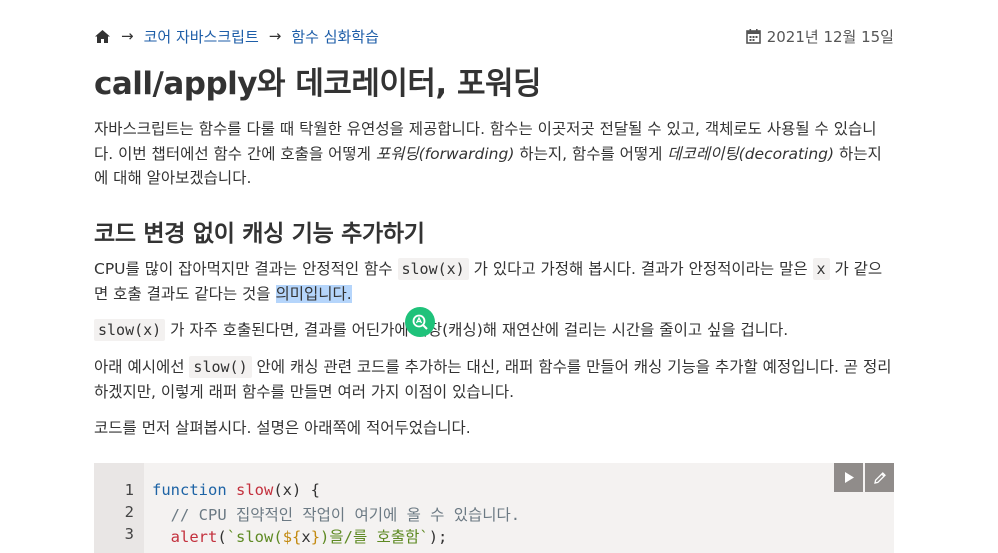 Image resolution: width=998 pixels, height=553 pixels. Describe the element at coordinates (201, 36) in the screenshot. I see `breadcrumb-link-core-js: 코어 자바스크립트` at that location.